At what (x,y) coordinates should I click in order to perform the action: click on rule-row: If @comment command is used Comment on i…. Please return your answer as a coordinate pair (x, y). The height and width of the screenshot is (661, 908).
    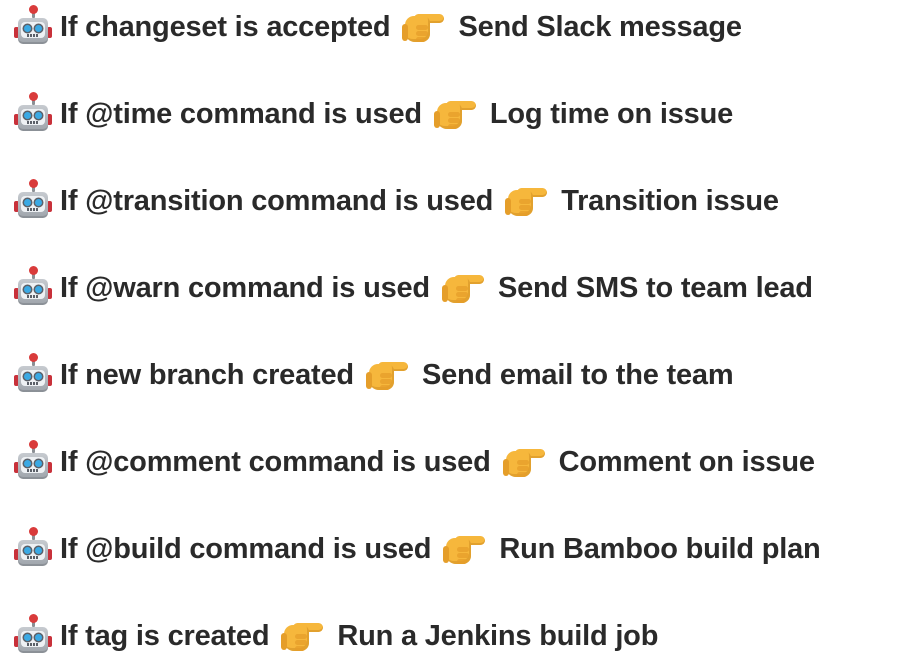
    Looking at the image, I should click on (407, 462).